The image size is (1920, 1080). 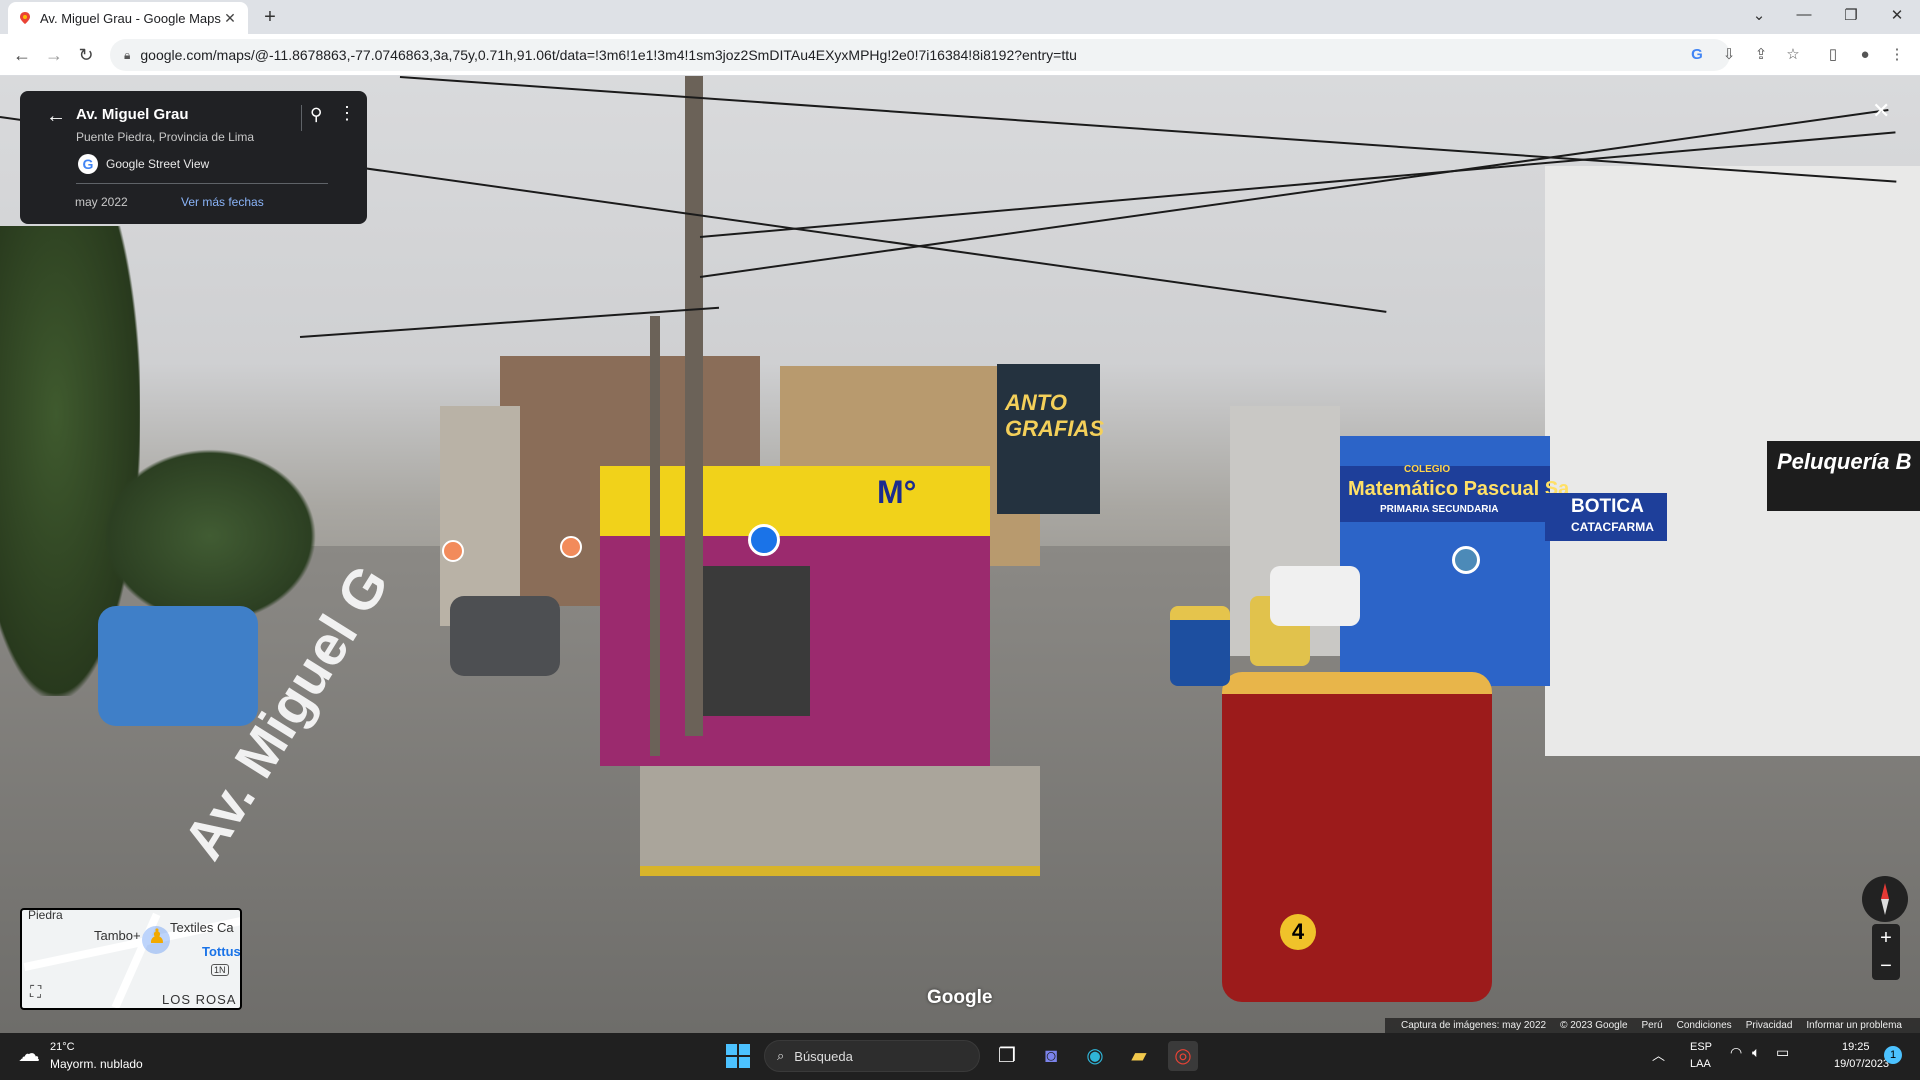 I want to click on map-label: 1N, so click(x=220, y=970).